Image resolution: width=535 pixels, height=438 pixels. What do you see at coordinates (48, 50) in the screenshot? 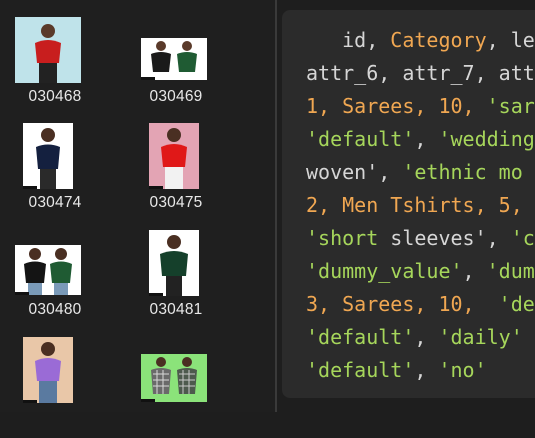
I see `red-top-model-icon` at bounding box center [48, 50].